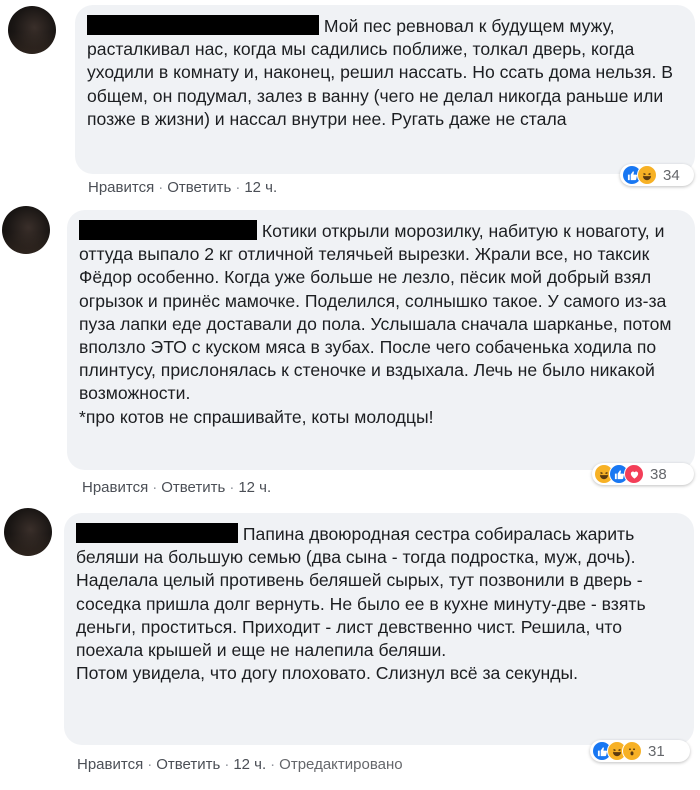  I want to click on comment-actions: Нравится · Ответить · 12 ч. · Отредактировано, so click(240, 764).